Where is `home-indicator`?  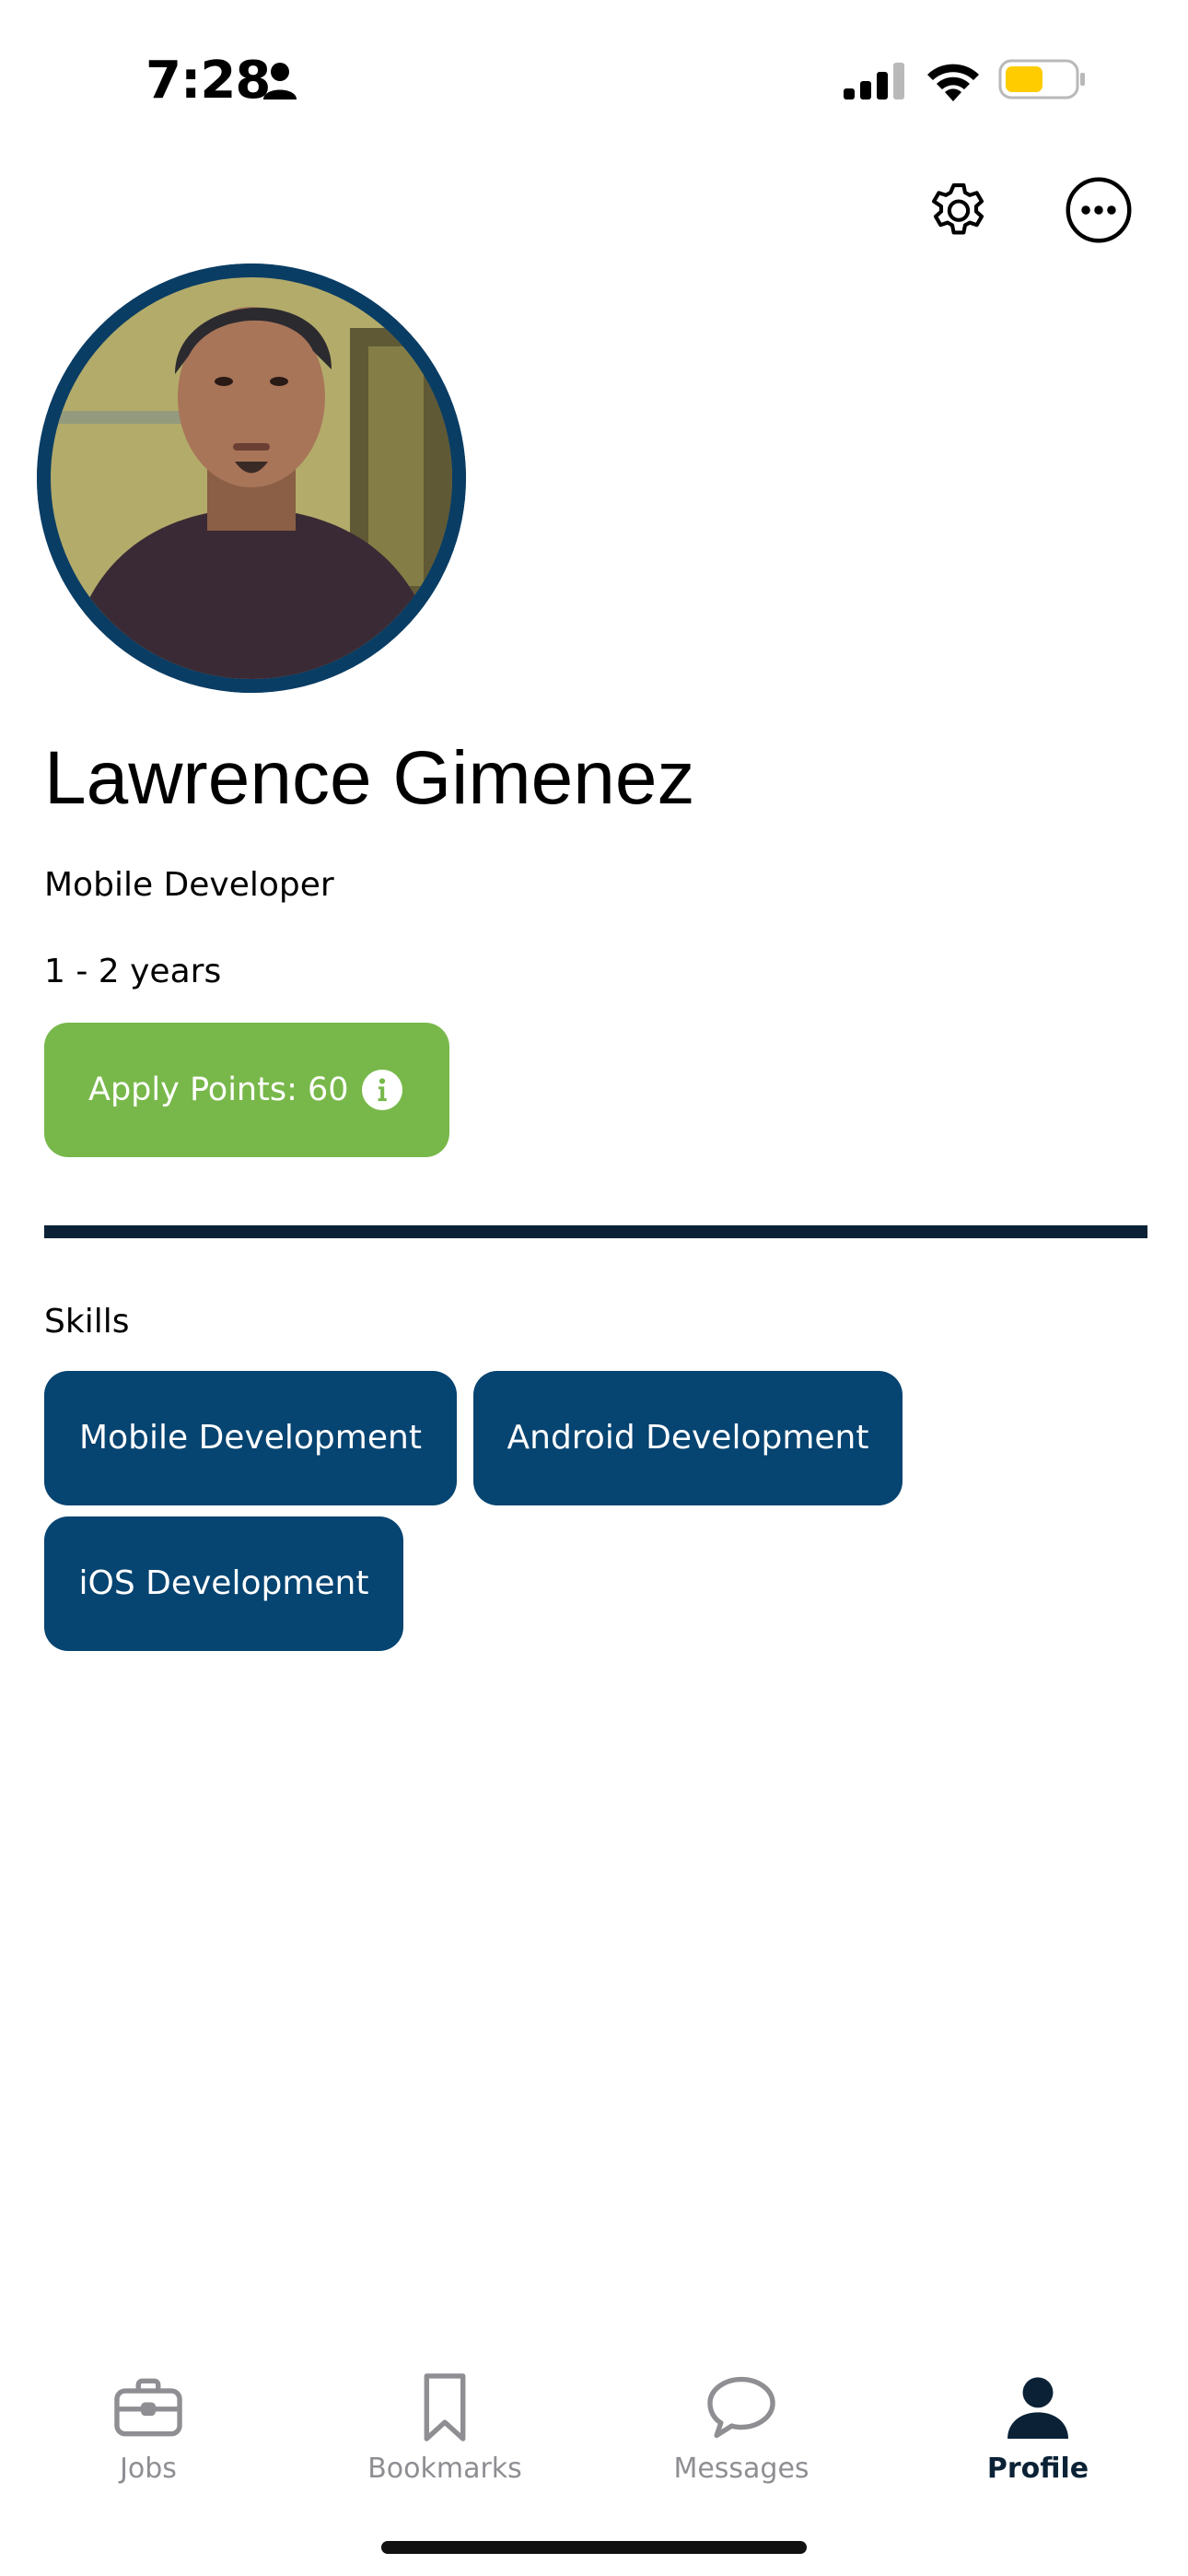 home-indicator is located at coordinates (594, 2547).